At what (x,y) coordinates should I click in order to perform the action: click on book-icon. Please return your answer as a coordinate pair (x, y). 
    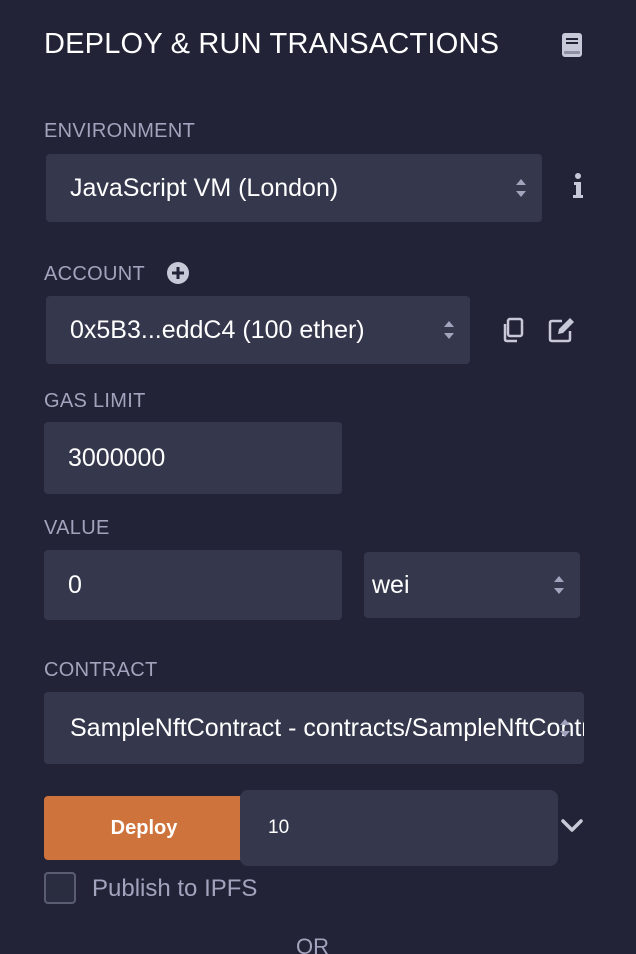
    Looking at the image, I should click on (572, 45).